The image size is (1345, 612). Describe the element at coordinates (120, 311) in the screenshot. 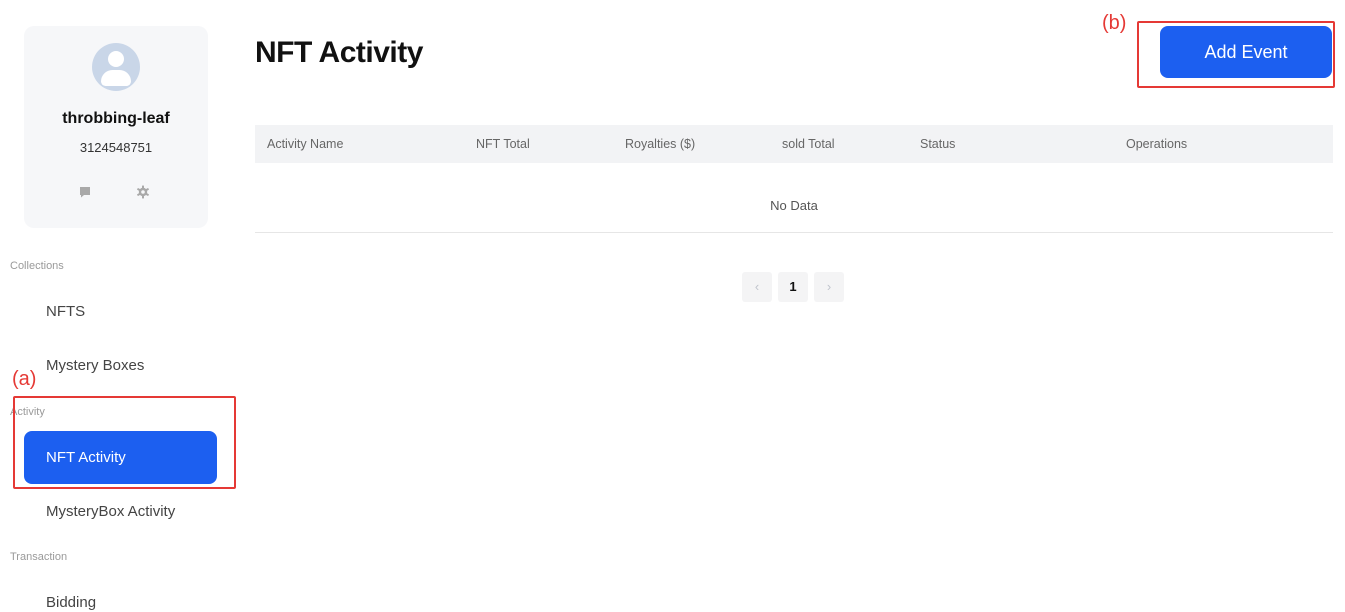

I see `sidebar-item-nfts: NFTS` at that location.